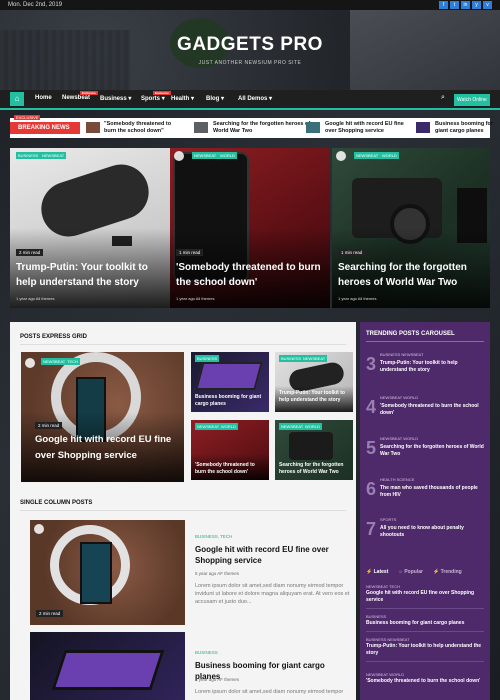 This screenshot has width=500, height=700. Describe the element at coordinates (72, 361) in the screenshot. I see `category-tag: TECH` at that location.